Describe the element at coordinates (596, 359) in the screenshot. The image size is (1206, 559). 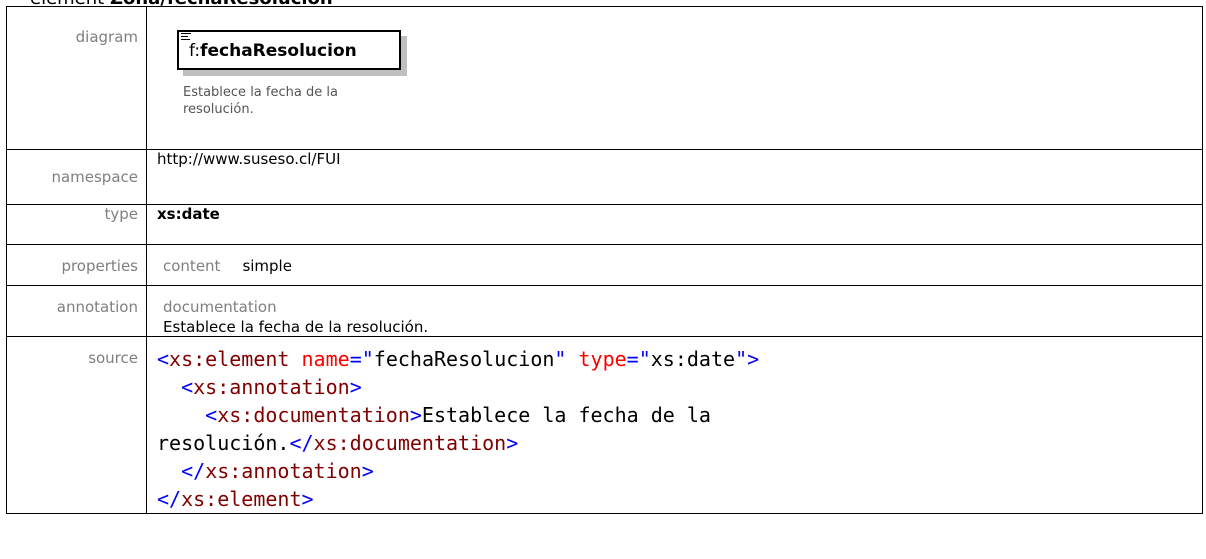
I see `xml-attr: type` at that location.